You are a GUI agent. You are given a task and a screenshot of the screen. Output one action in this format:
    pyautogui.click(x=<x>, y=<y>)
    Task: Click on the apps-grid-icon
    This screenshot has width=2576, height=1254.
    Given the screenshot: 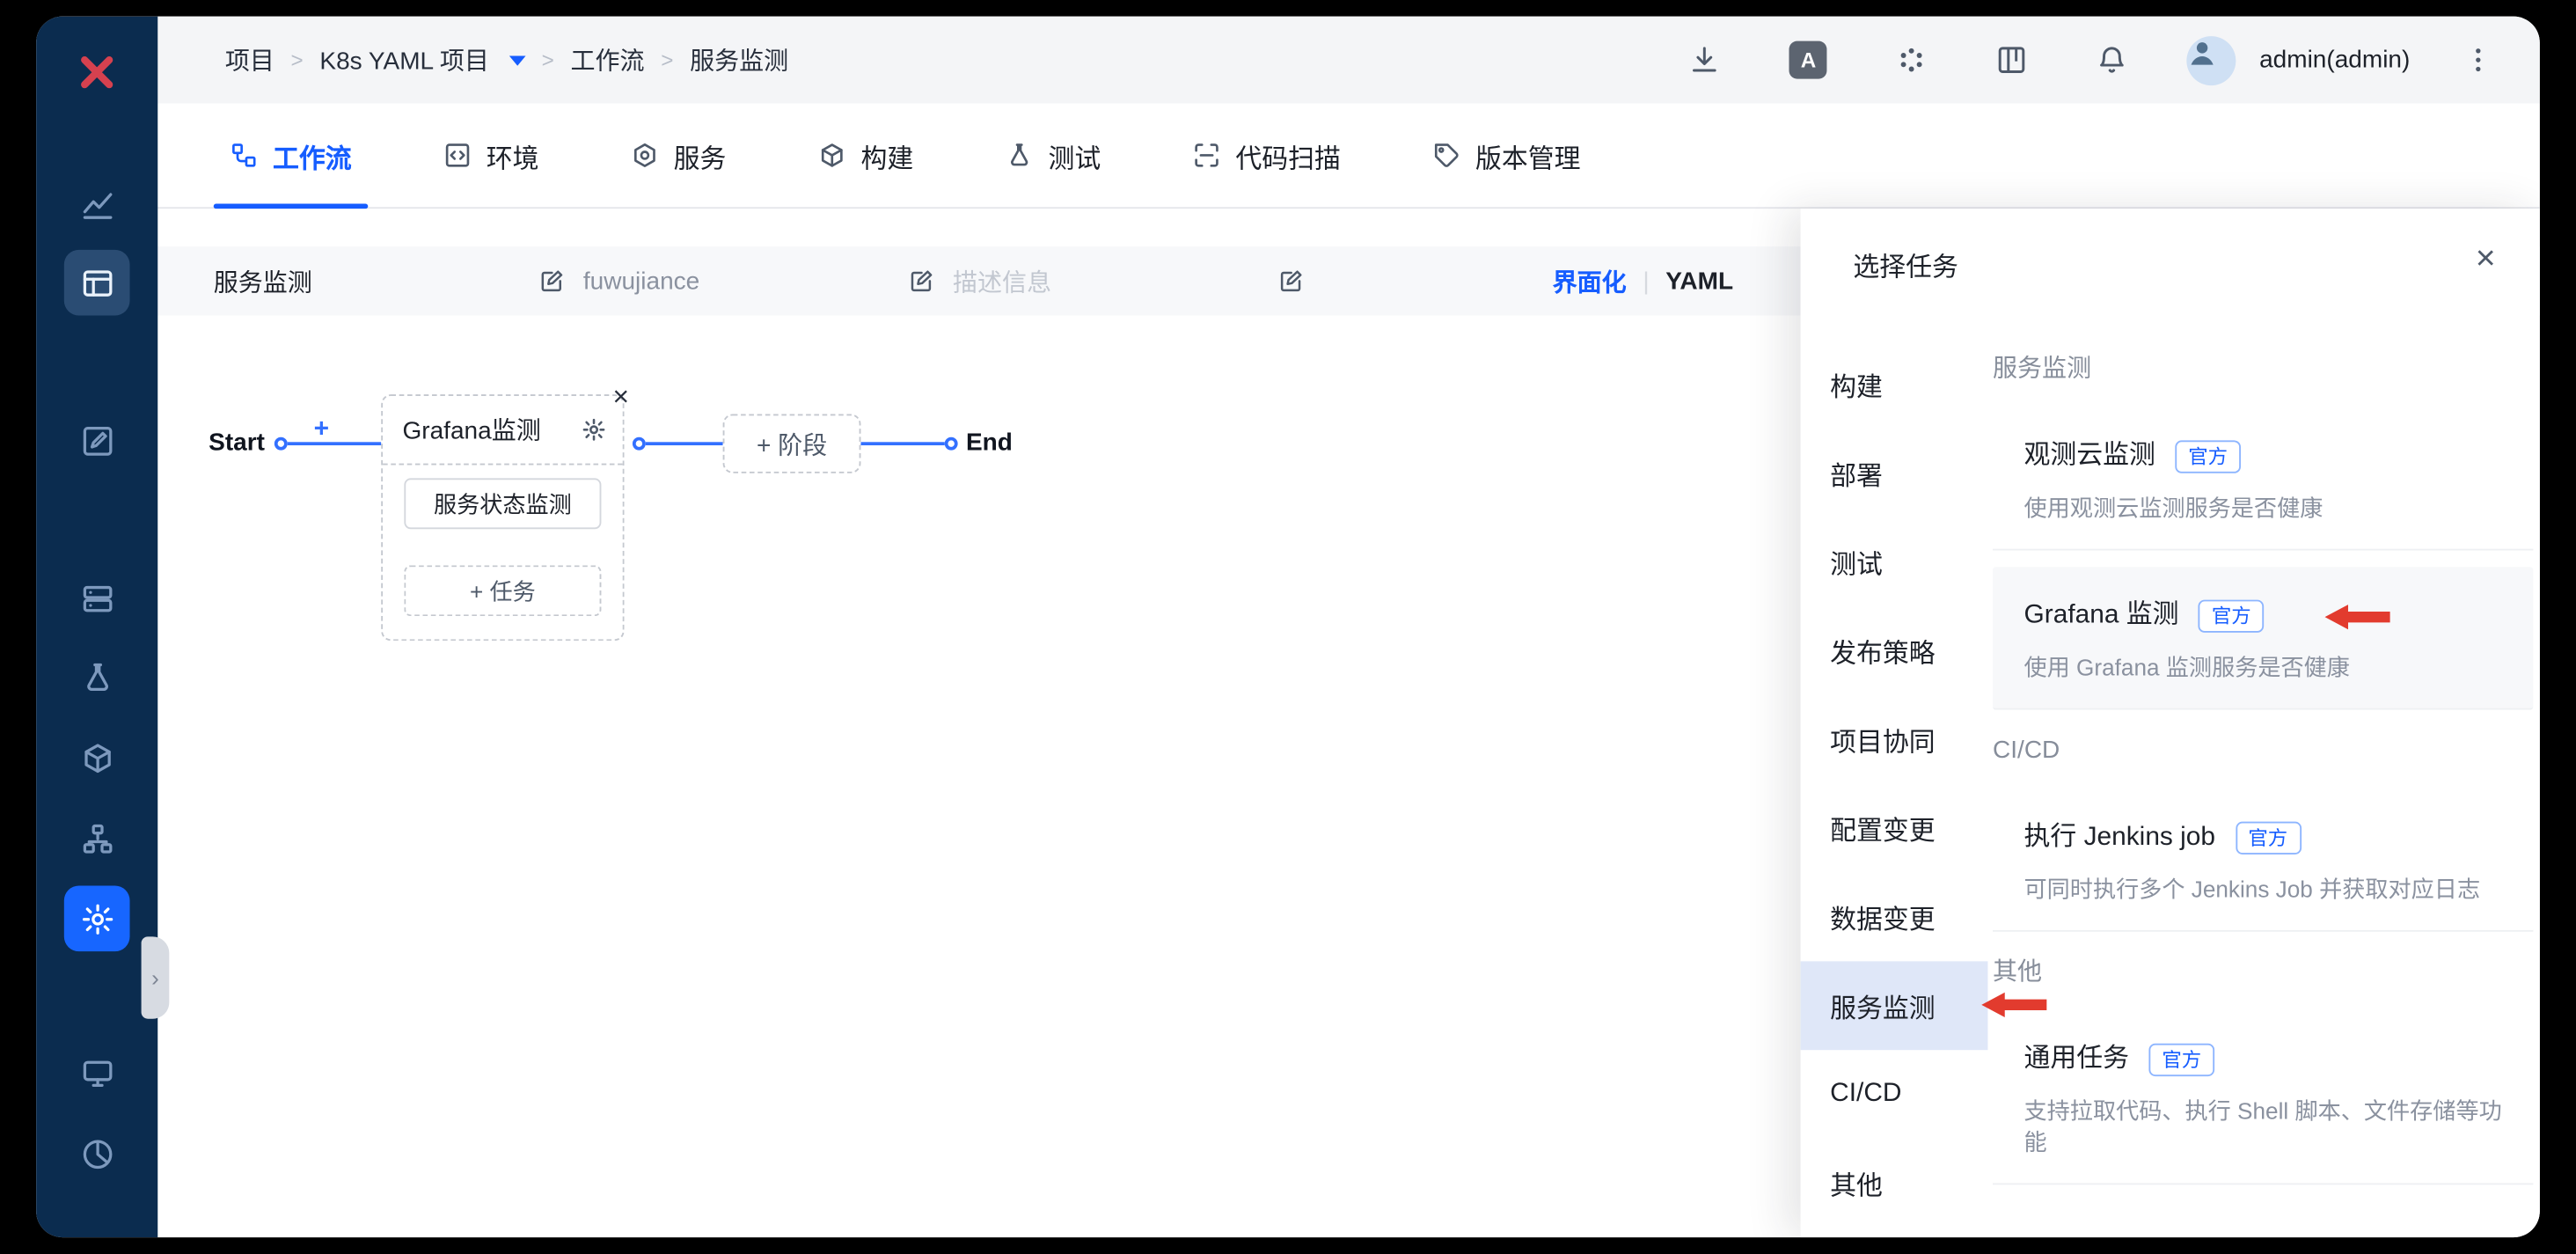 What is the action you would take?
    pyautogui.click(x=1911, y=60)
    